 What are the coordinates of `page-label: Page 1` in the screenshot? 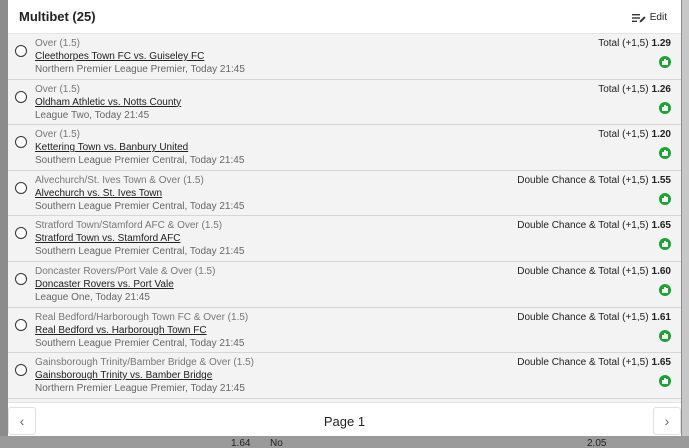 It's located at (344, 421).